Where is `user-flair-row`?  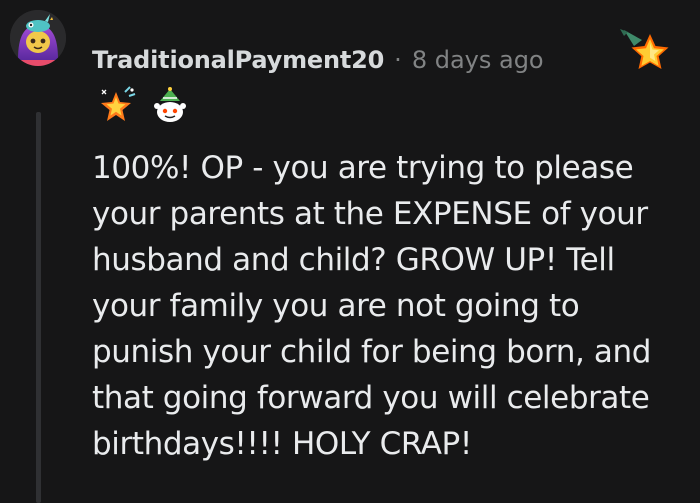 user-flair-row is located at coordinates (144, 106).